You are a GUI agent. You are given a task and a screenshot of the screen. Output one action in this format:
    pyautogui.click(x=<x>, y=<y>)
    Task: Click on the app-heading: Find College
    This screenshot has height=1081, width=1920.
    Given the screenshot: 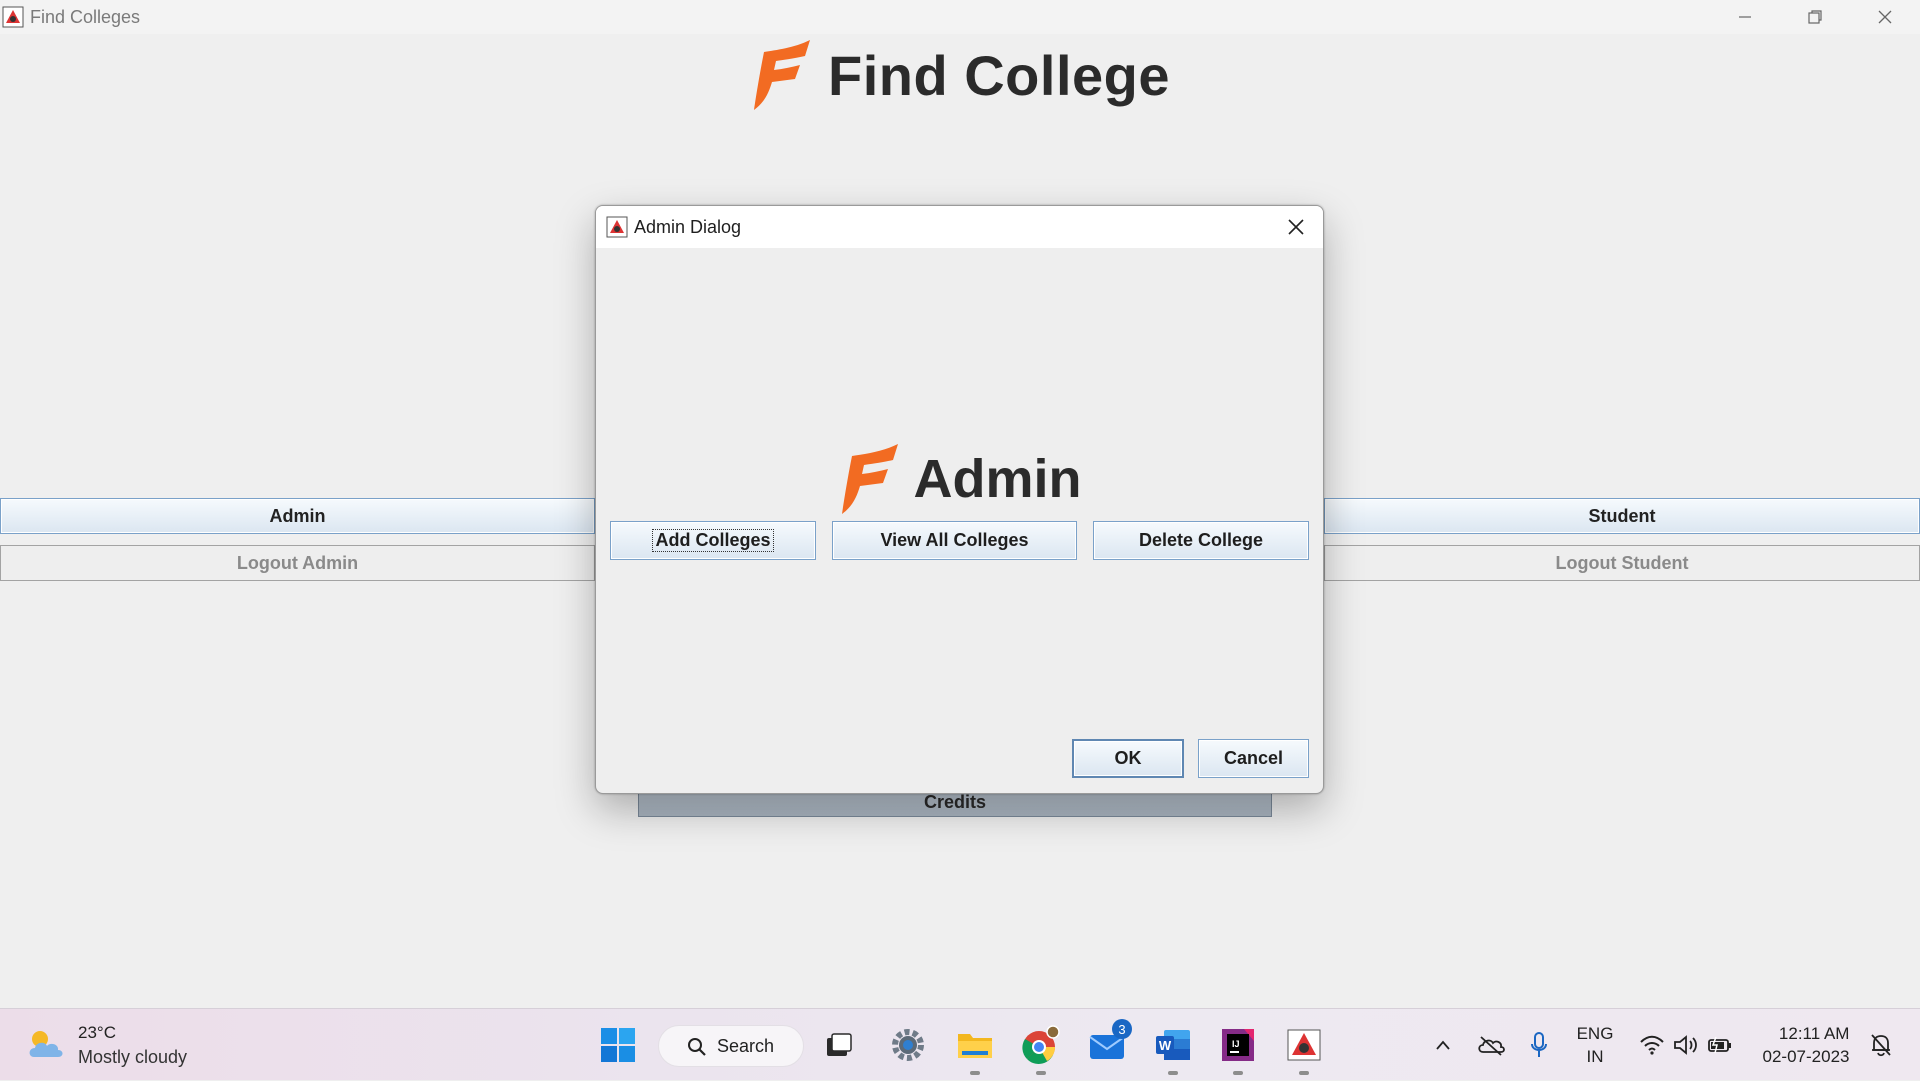 What is the action you would take?
    pyautogui.click(x=999, y=75)
    